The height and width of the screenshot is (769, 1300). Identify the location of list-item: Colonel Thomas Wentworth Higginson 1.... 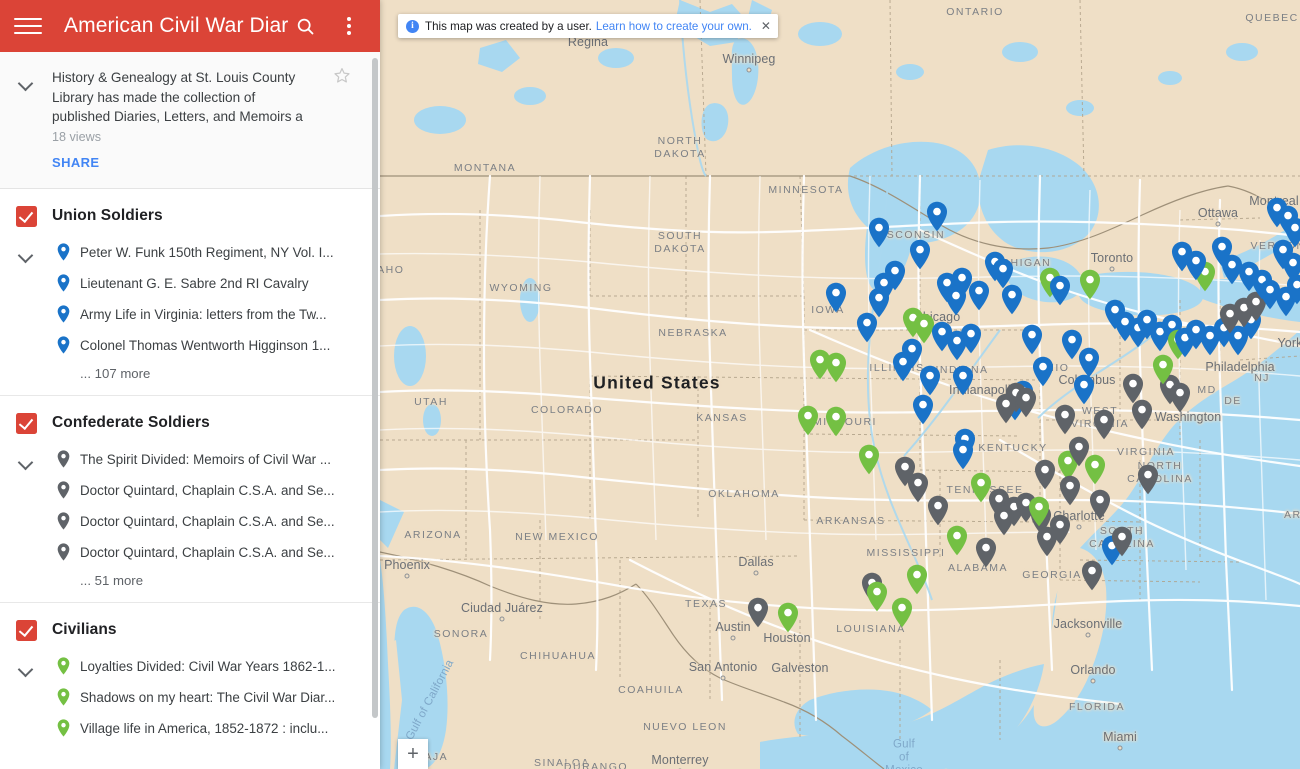
(216, 345).